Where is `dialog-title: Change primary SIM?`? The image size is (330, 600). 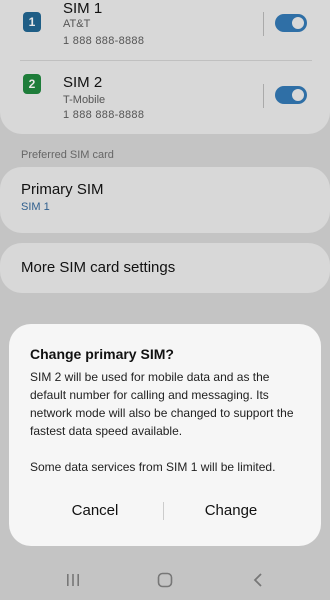
dialog-title: Change primary SIM? is located at coordinates (102, 354).